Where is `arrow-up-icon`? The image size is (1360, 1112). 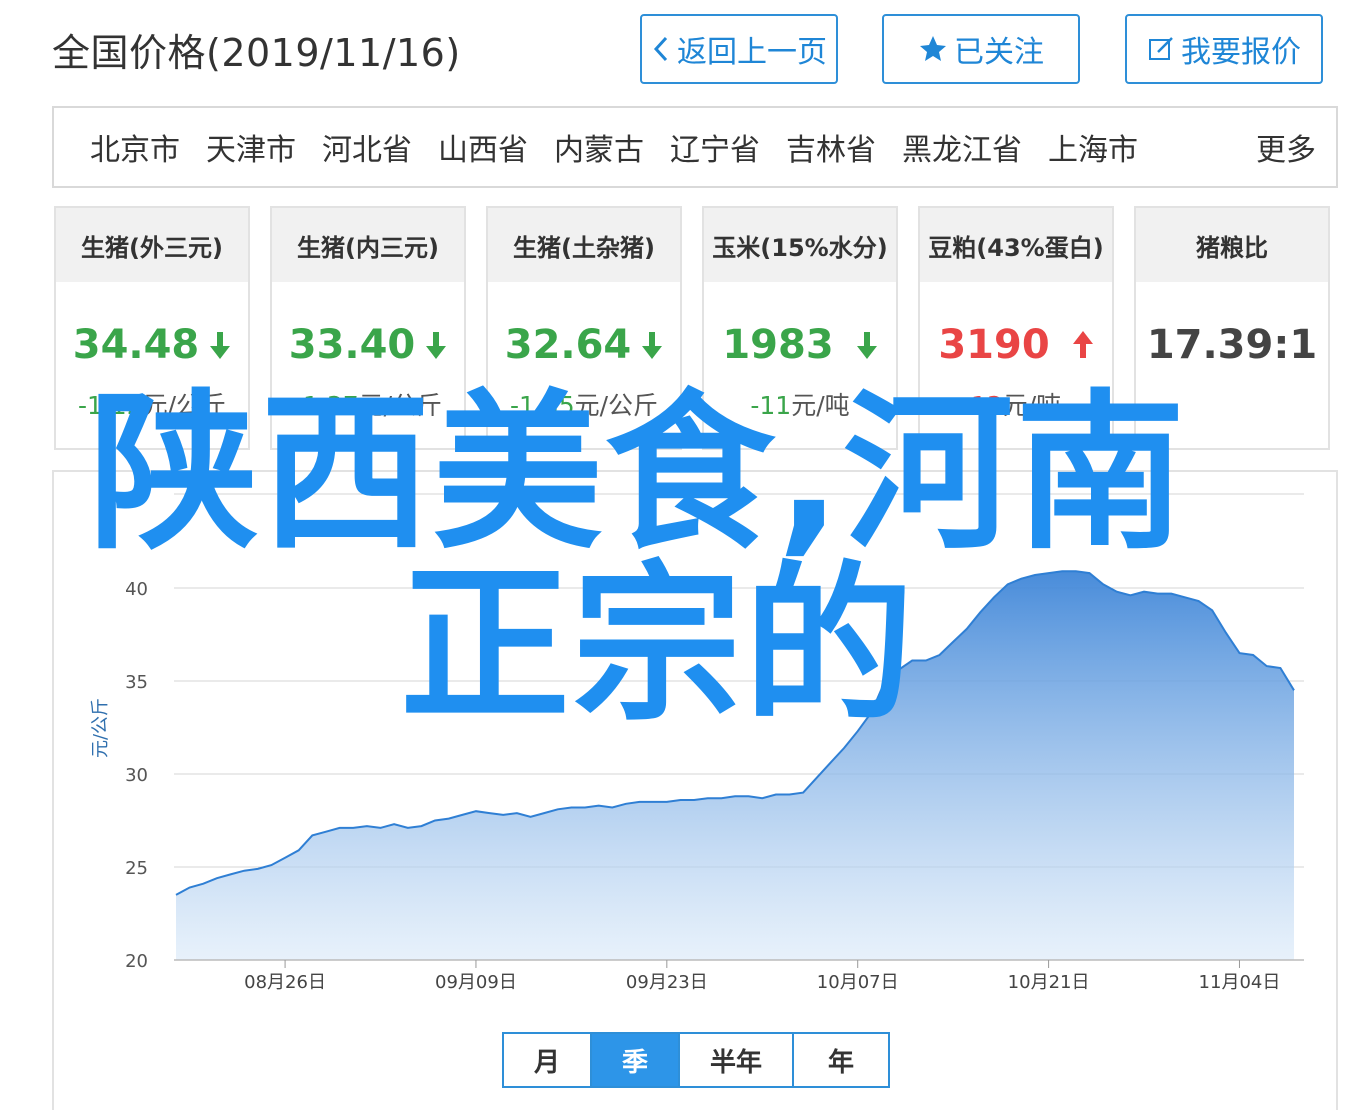
arrow-up-icon is located at coordinates (1083, 347).